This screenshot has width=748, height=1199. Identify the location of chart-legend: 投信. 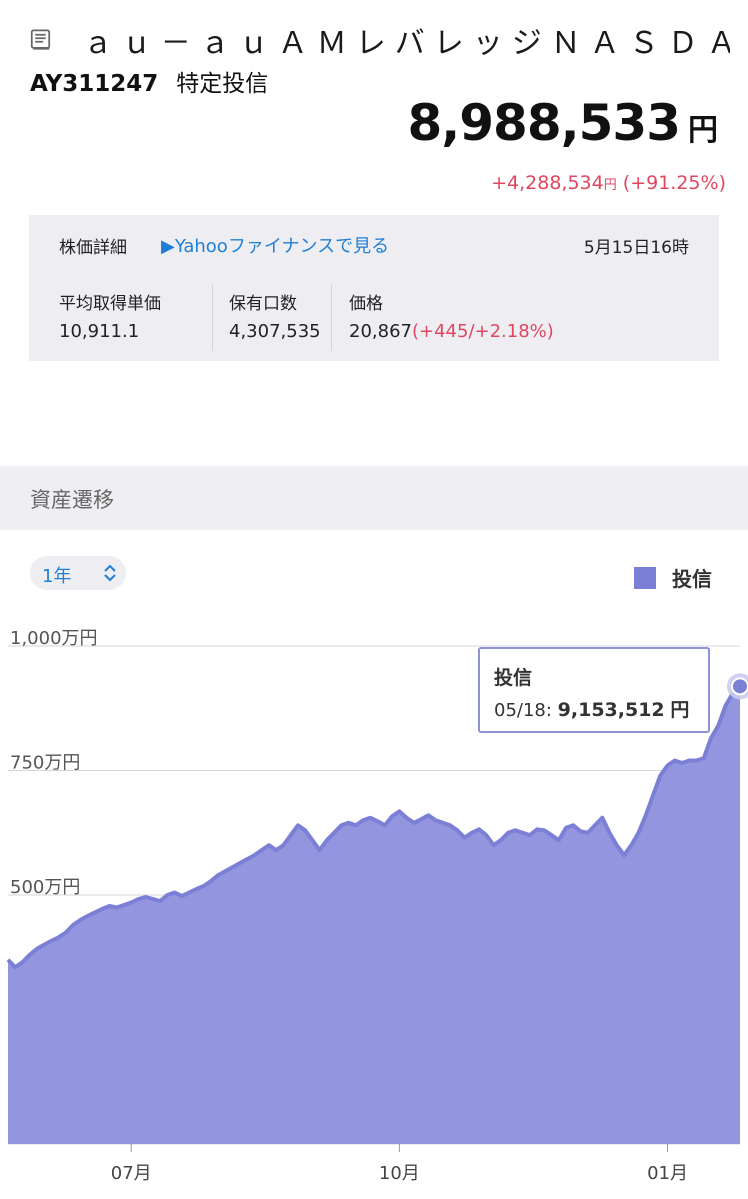
(673, 577).